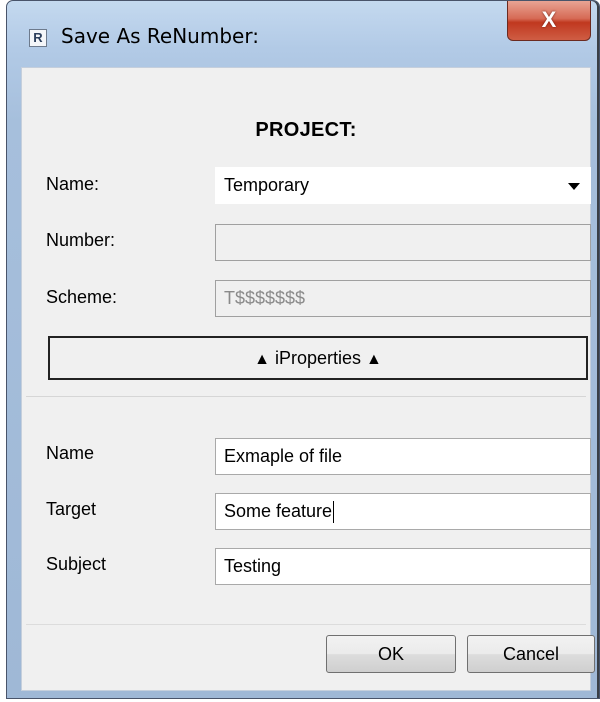 The height and width of the screenshot is (702, 600). What do you see at coordinates (81, 240) in the screenshot?
I see `project-number-label: Number:` at bounding box center [81, 240].